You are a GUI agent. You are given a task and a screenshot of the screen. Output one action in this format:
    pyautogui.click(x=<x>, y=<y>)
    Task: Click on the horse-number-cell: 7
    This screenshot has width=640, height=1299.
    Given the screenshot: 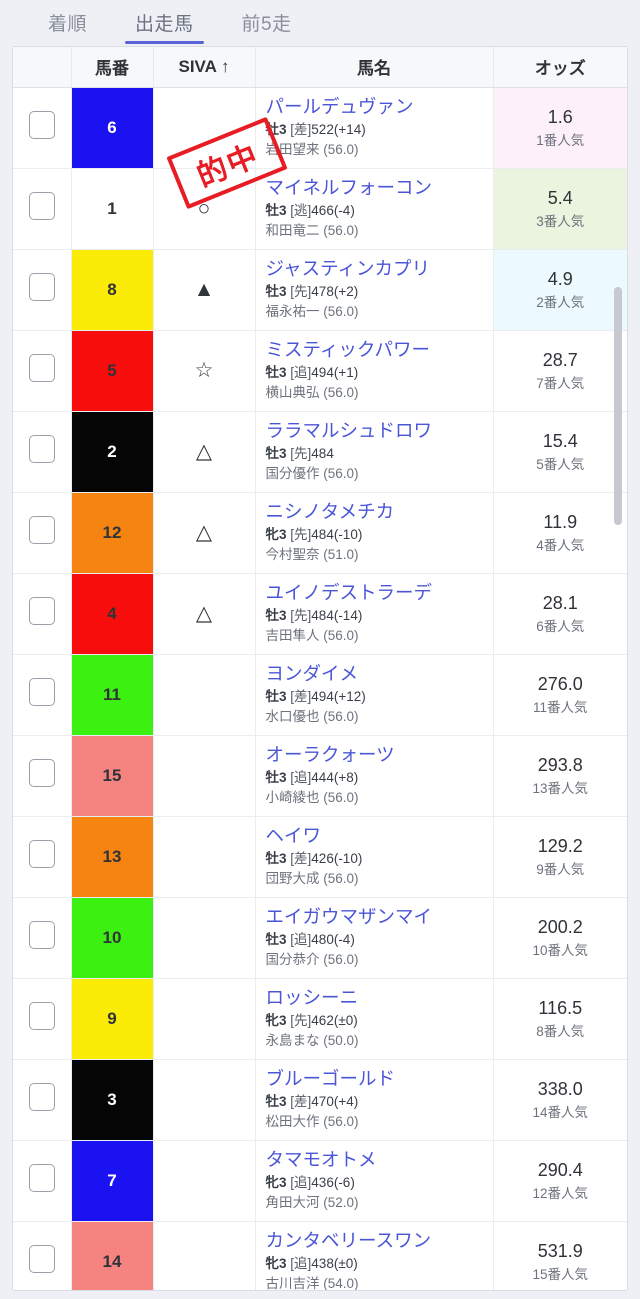 What is the action you would take?
    pyautogui.click(x=112, y=1181)
    